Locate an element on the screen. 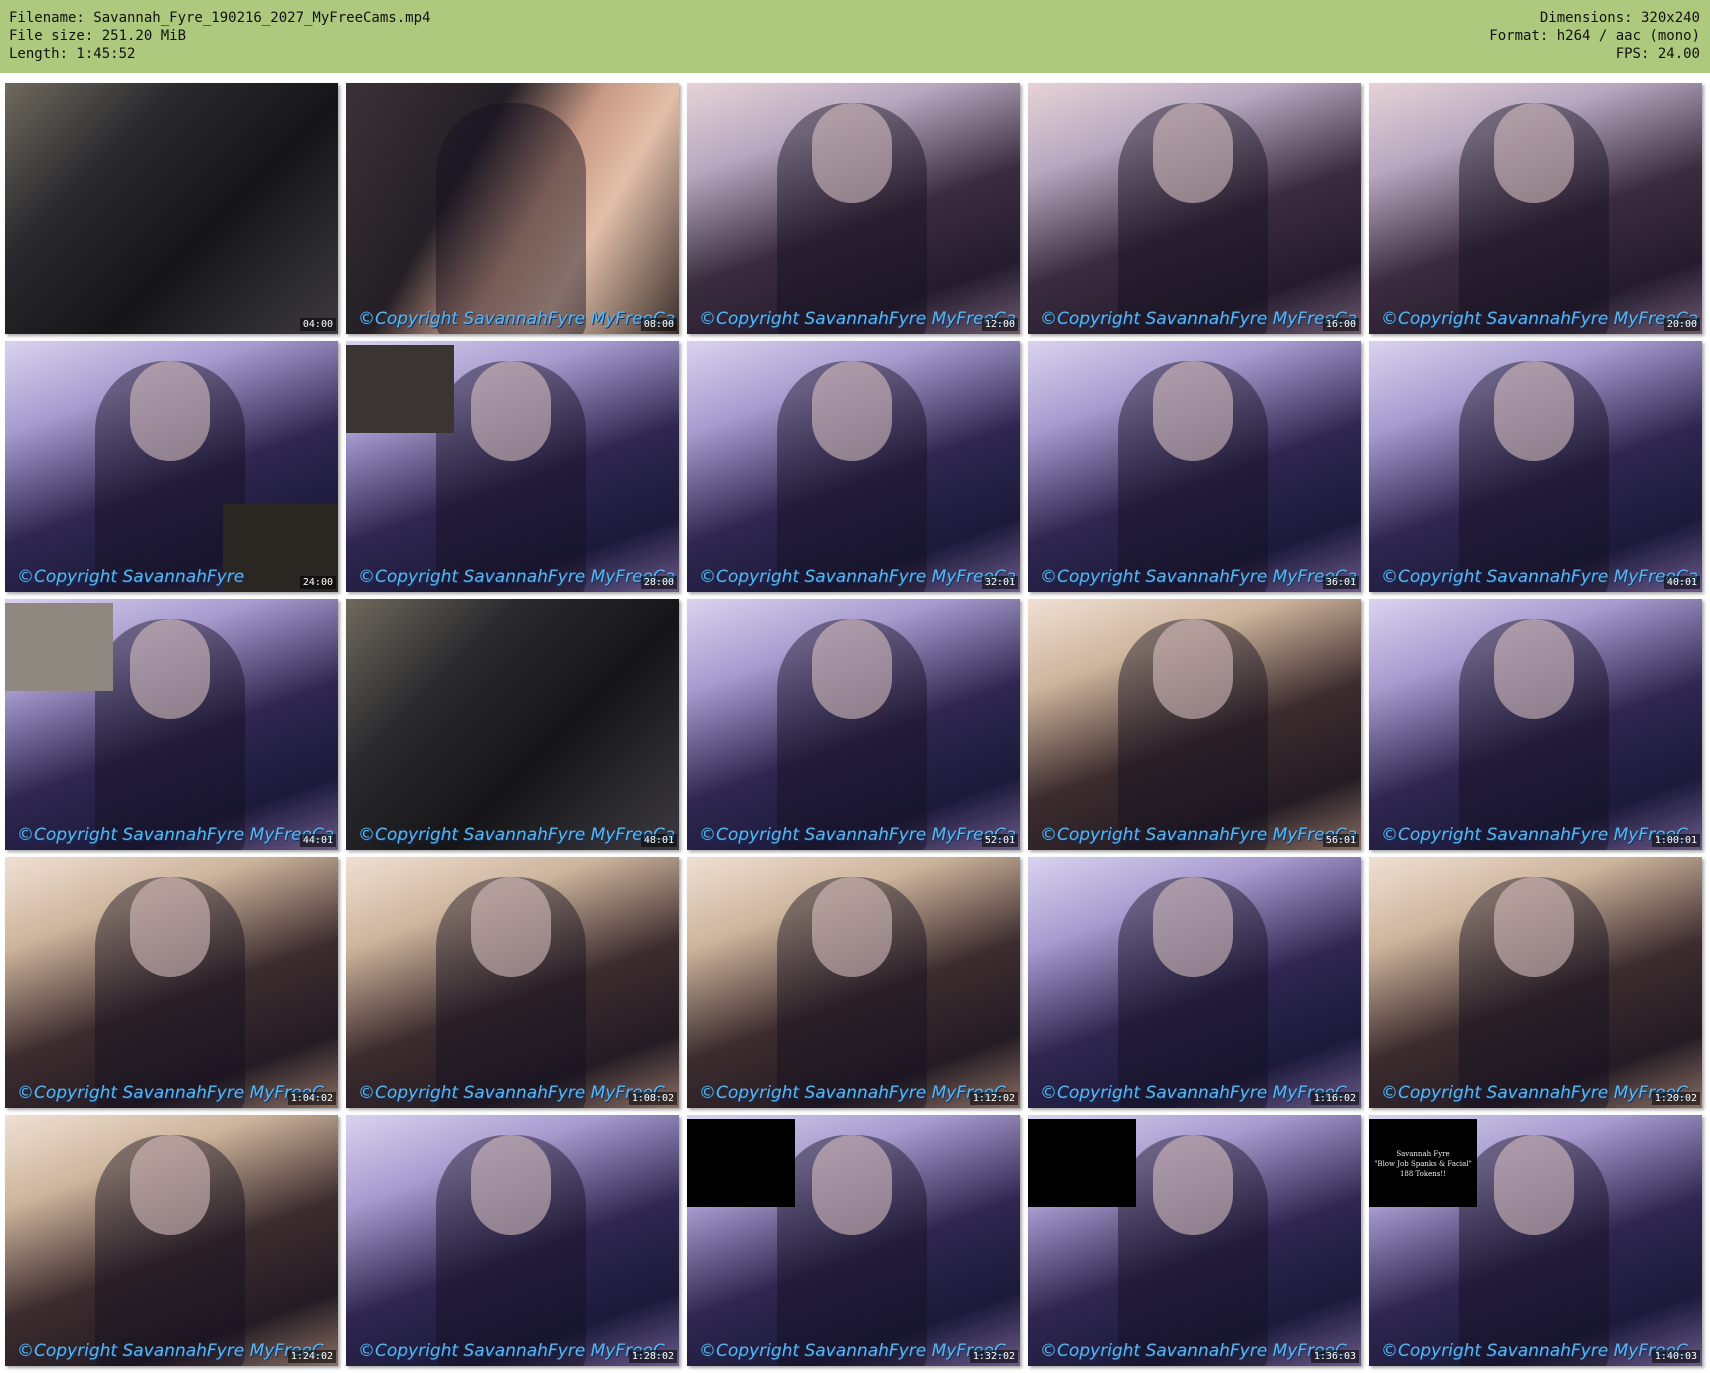 The height and width of the screenshot is (1373, 1710). timestamp-label: 20:00 is located at coordinates (1681, 324).